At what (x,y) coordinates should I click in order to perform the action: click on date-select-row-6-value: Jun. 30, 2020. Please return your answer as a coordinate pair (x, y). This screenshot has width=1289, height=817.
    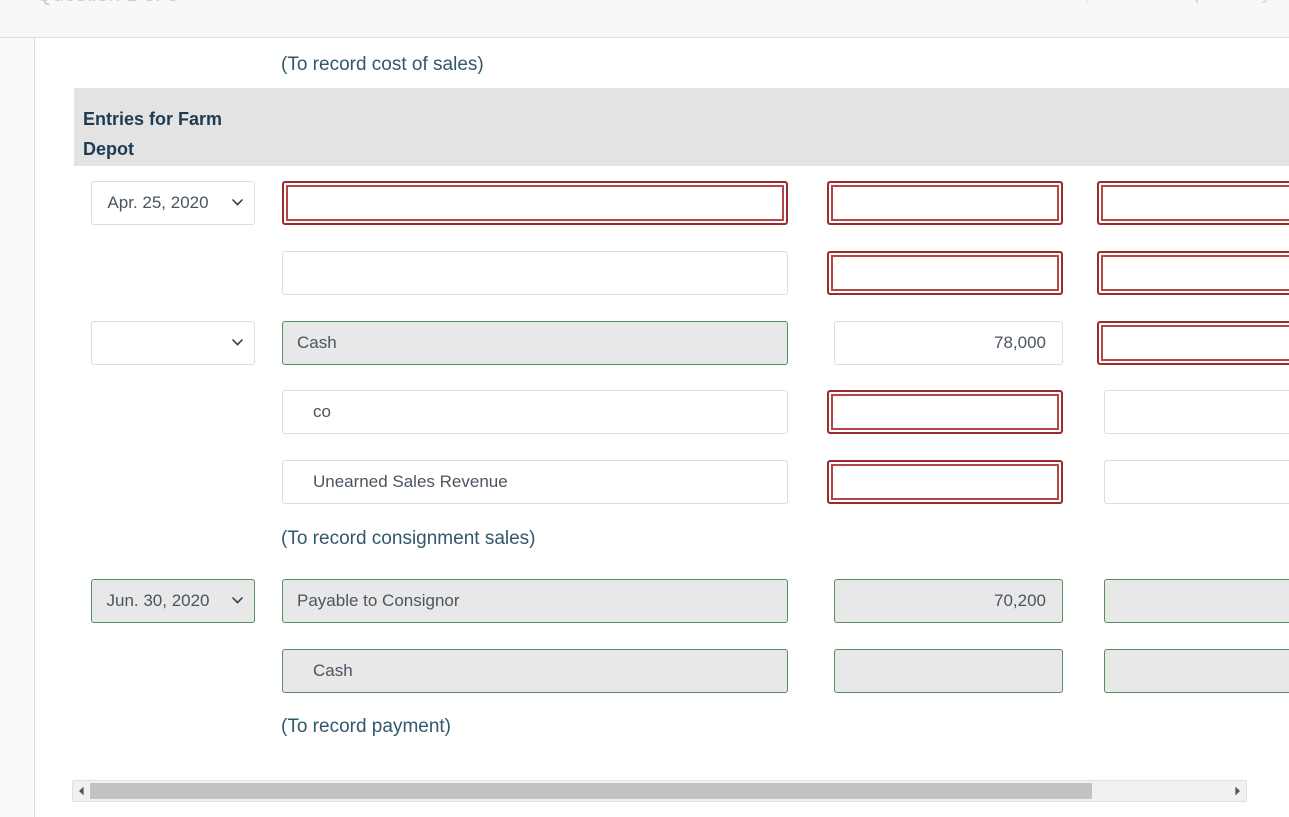
    Looking at the image, I should click on (158, 600).